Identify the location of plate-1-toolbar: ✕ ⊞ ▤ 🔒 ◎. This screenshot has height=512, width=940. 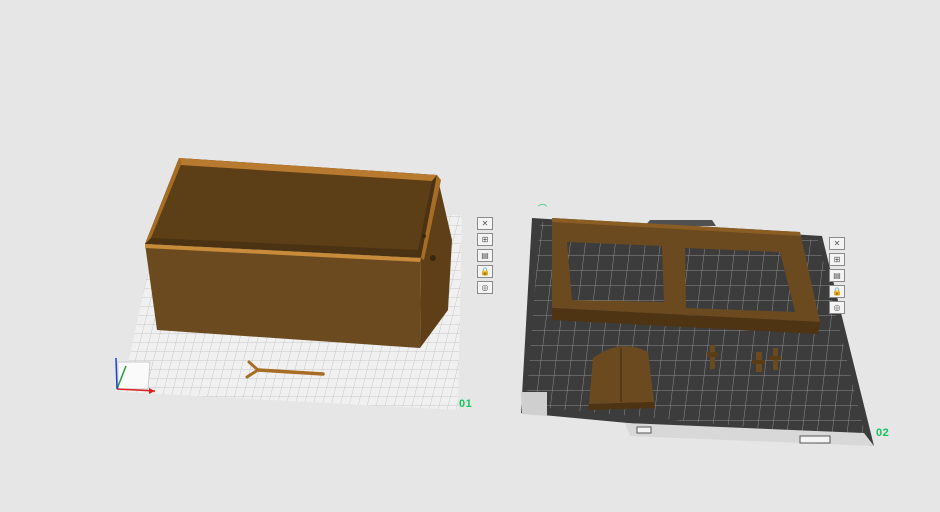
(485, 255).